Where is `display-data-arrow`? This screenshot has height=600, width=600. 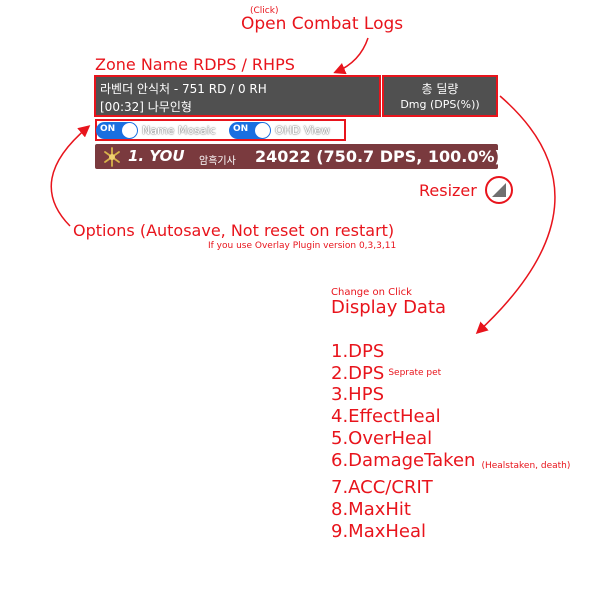 display-data-arrow is located at coordinates (515, 215).